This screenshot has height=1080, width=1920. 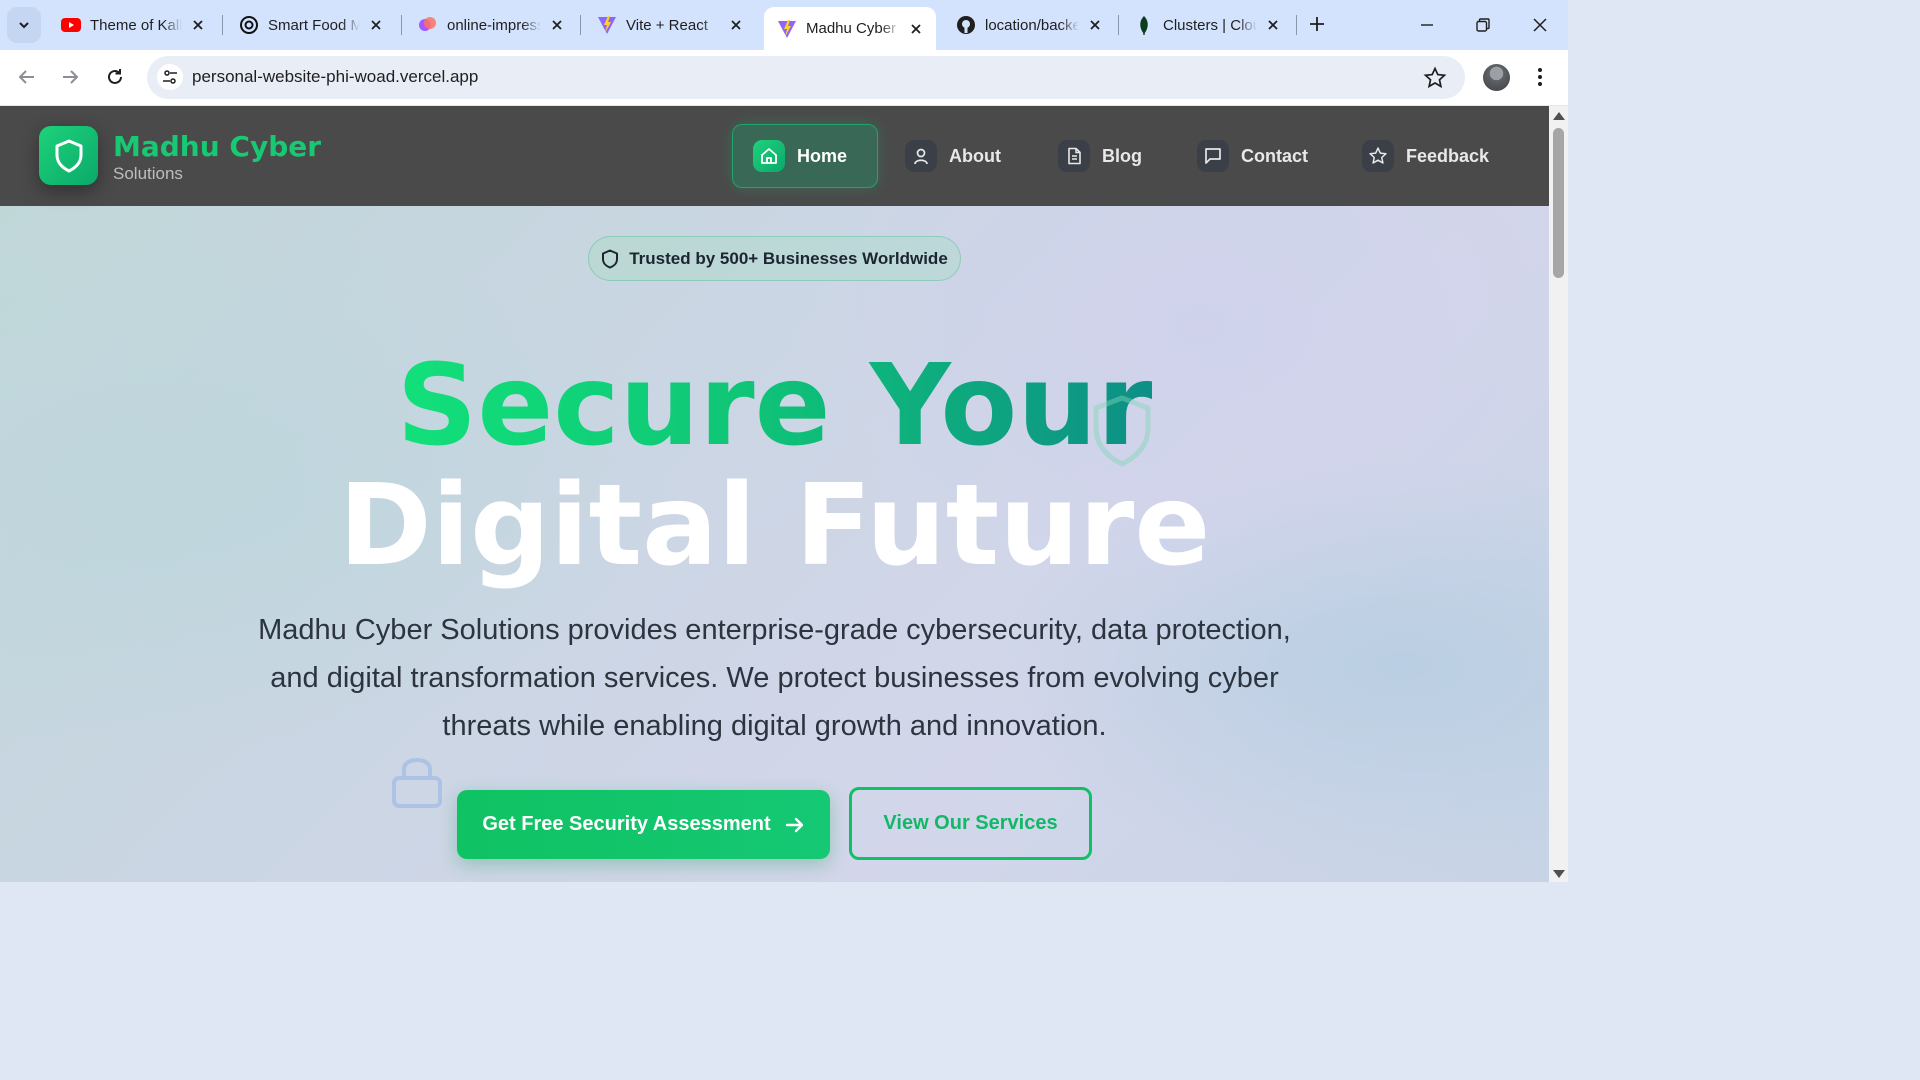 What do you see at coordinates (428, 25) in the screenshot?
I see `figma-icon` at bounding box center [428, 25].